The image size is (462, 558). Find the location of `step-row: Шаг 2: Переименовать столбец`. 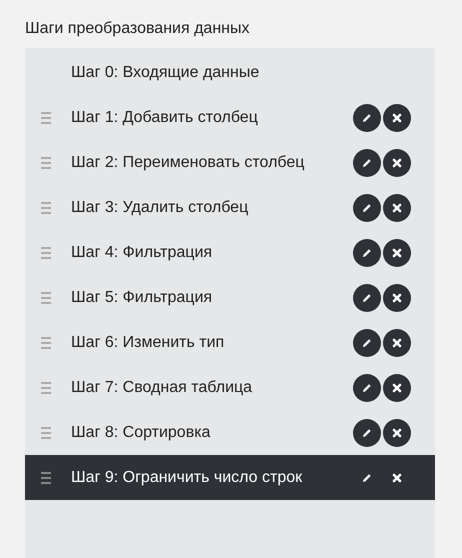

step-row: Шаг 2: Переименовать столбец is located at coordinates (230, 162).